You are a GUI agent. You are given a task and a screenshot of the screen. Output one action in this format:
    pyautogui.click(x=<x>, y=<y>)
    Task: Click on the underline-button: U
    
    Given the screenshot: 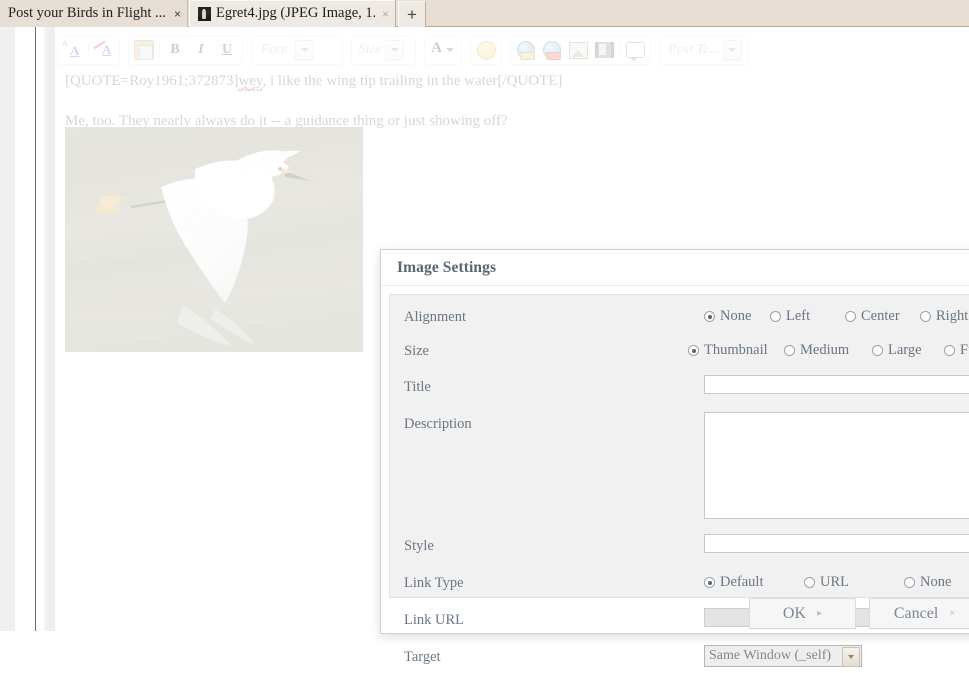 What is the action you would take?
    pyautogui.click(x=227, y=50)
    